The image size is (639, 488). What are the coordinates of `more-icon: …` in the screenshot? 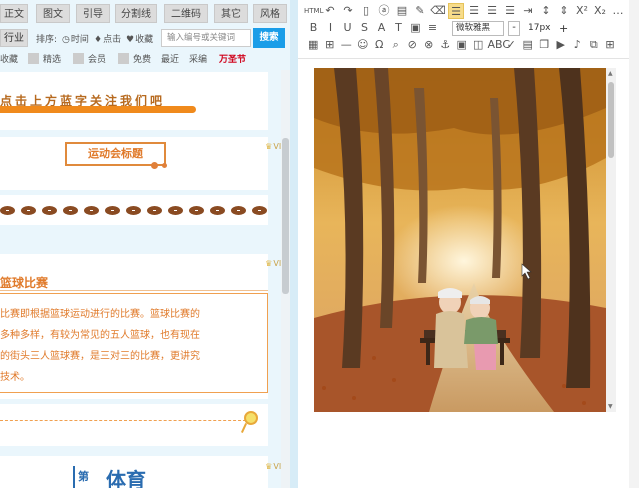 It's located at (618, 11).